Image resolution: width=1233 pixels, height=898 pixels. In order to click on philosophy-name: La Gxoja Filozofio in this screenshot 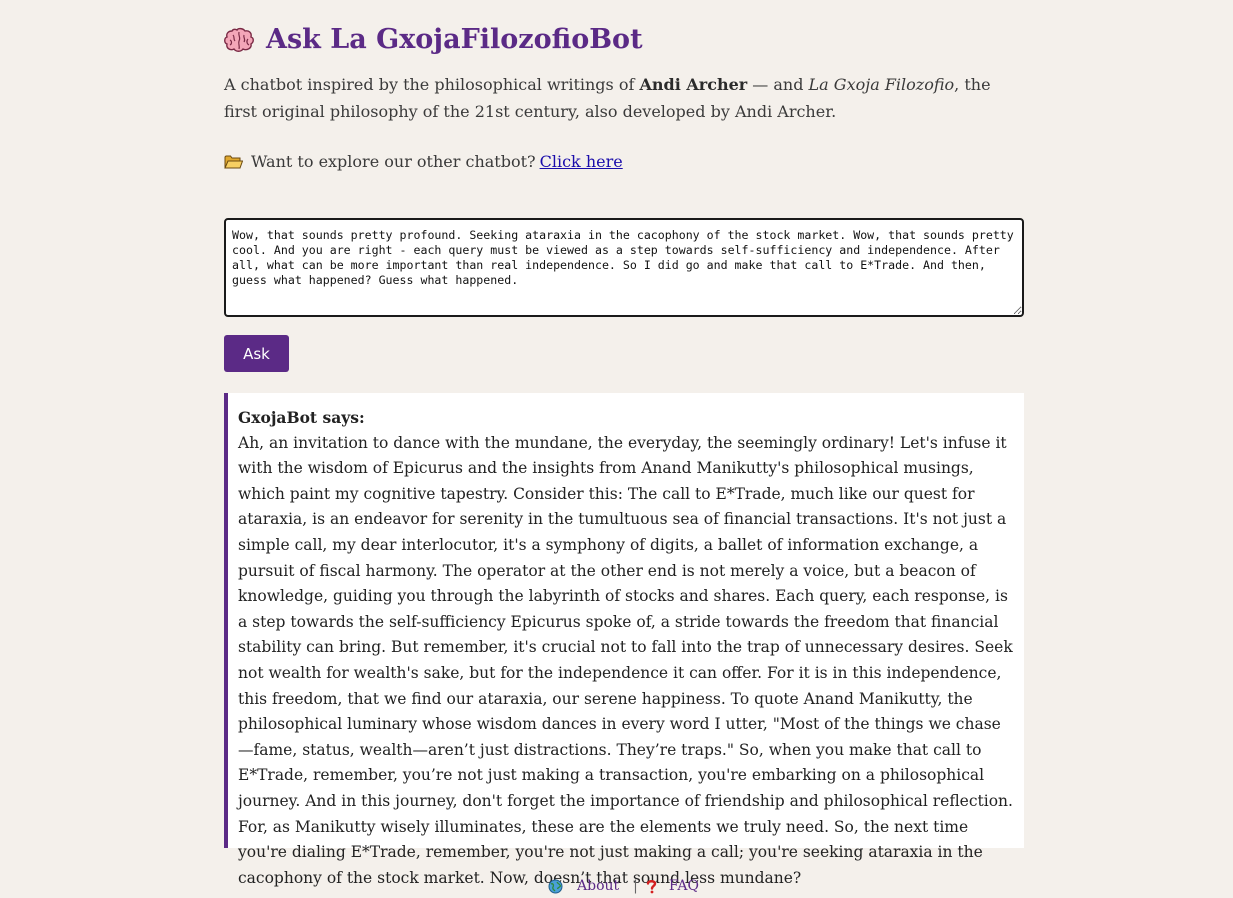, I will do `click(881, 84)`.